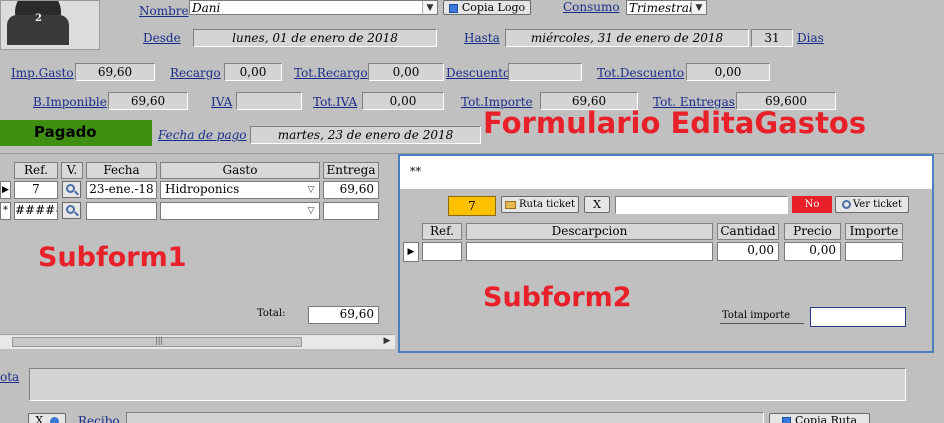 This screenshot has width=944, height=423. Describe the element at coordinates (38, 18) in the screenshot. I see `photo-number: 2` at that location.